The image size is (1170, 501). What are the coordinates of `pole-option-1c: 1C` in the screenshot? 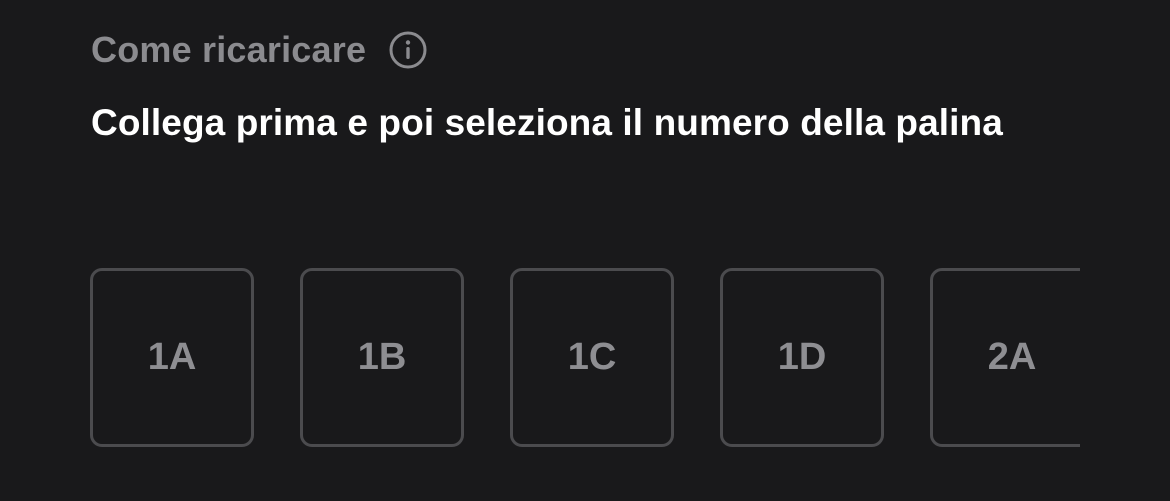 It's located at (592, 357).